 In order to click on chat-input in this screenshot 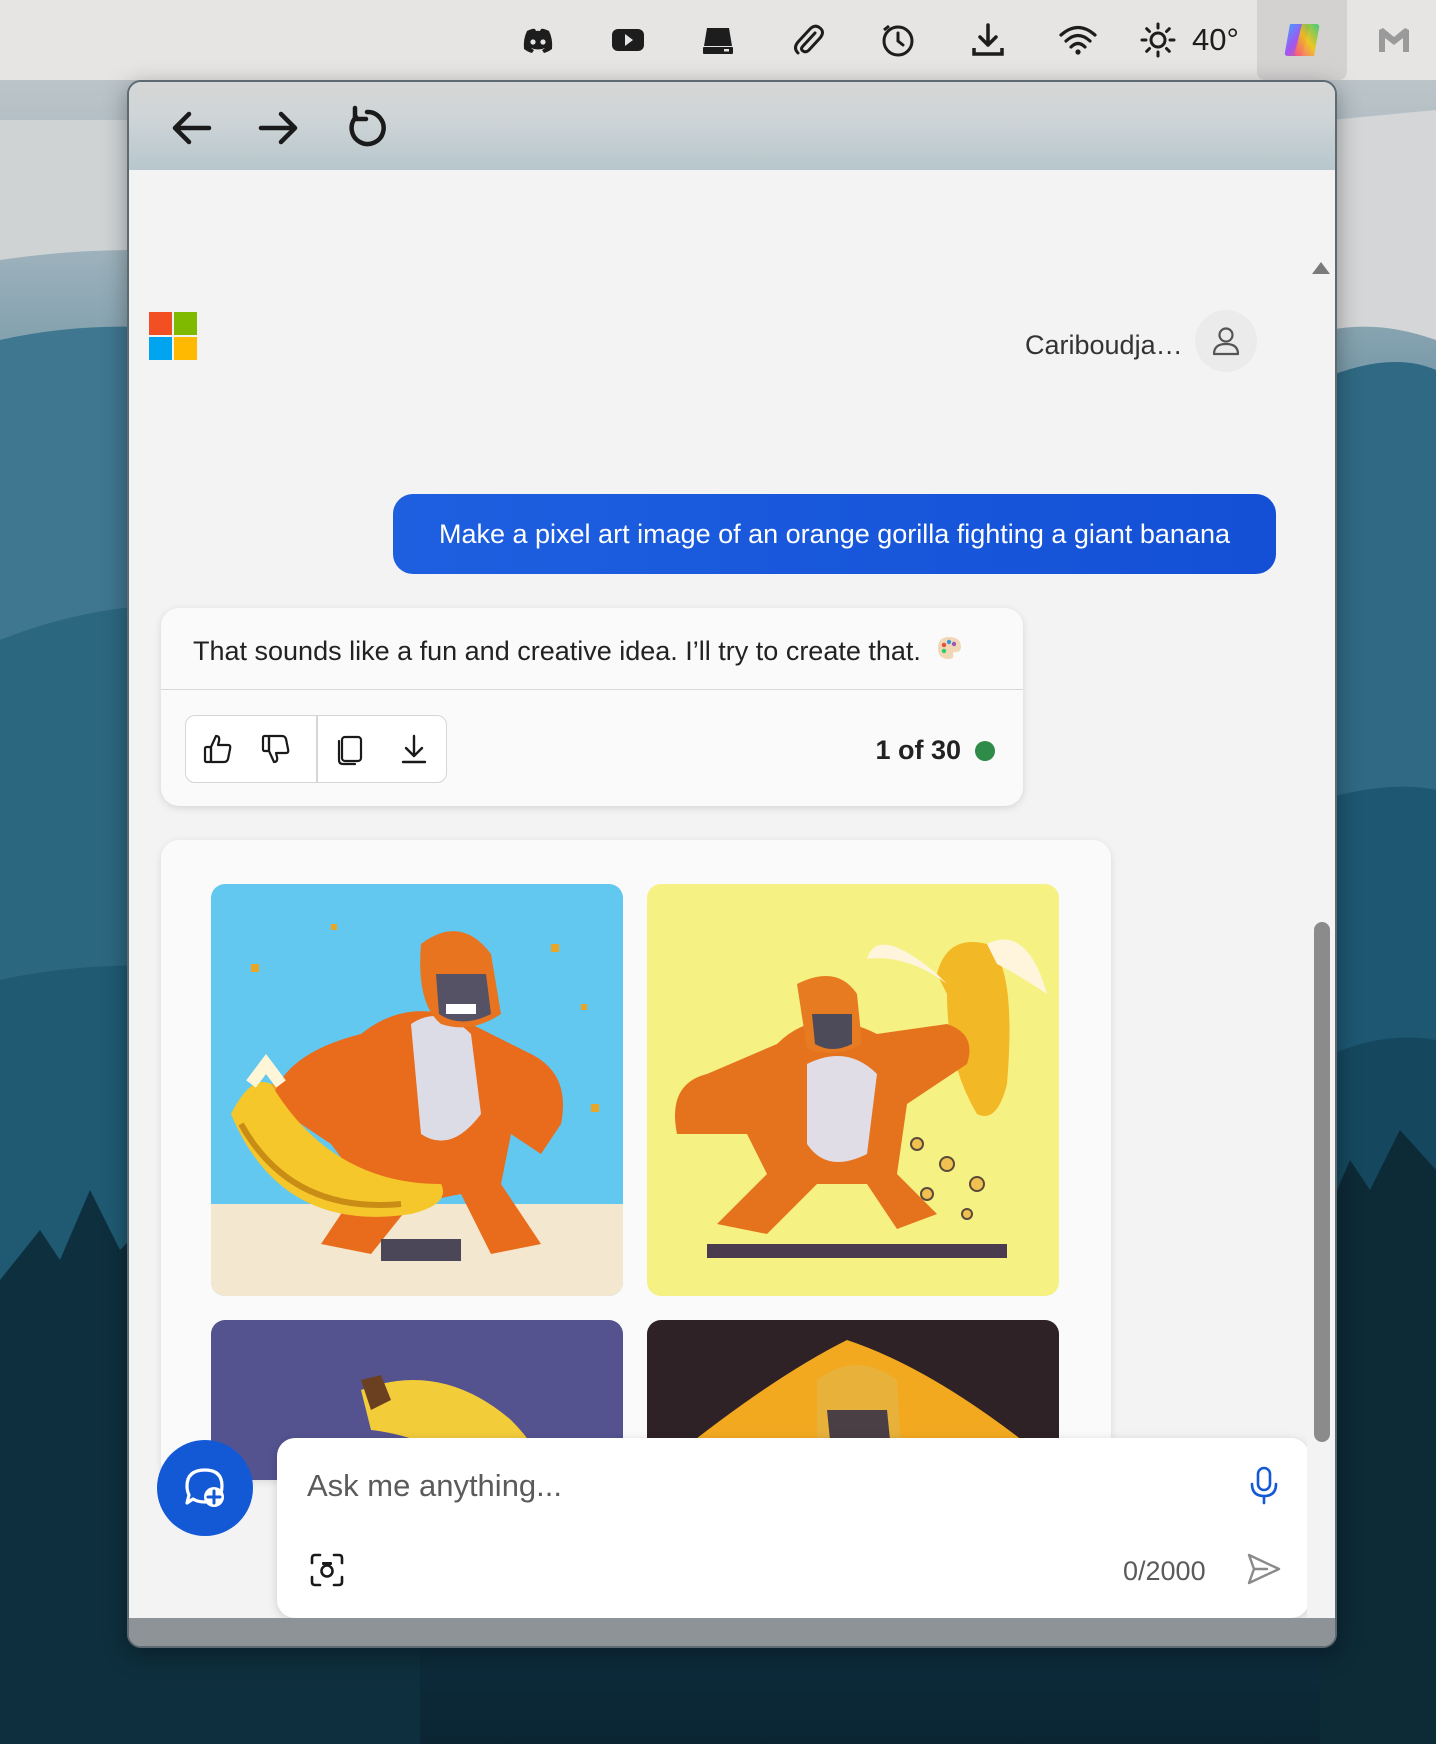, I will do `click(747, 1486)`.